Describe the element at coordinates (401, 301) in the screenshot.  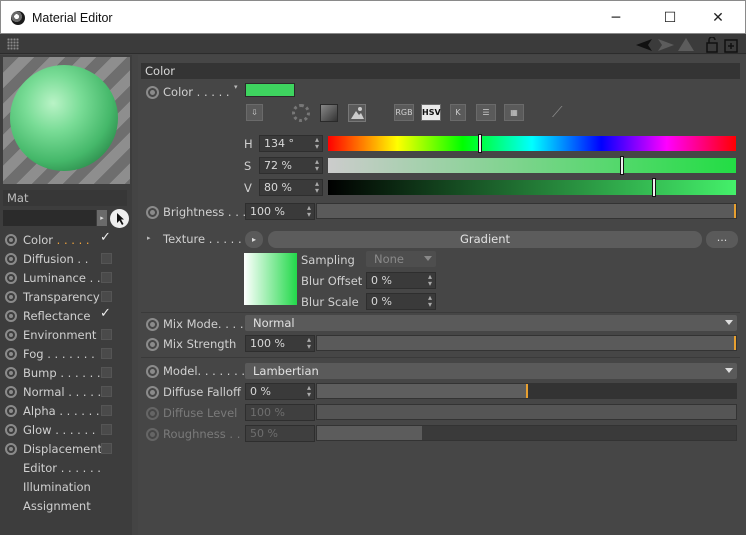
I see `blur-scale-field: 0 % ▴ ▾` at that location.